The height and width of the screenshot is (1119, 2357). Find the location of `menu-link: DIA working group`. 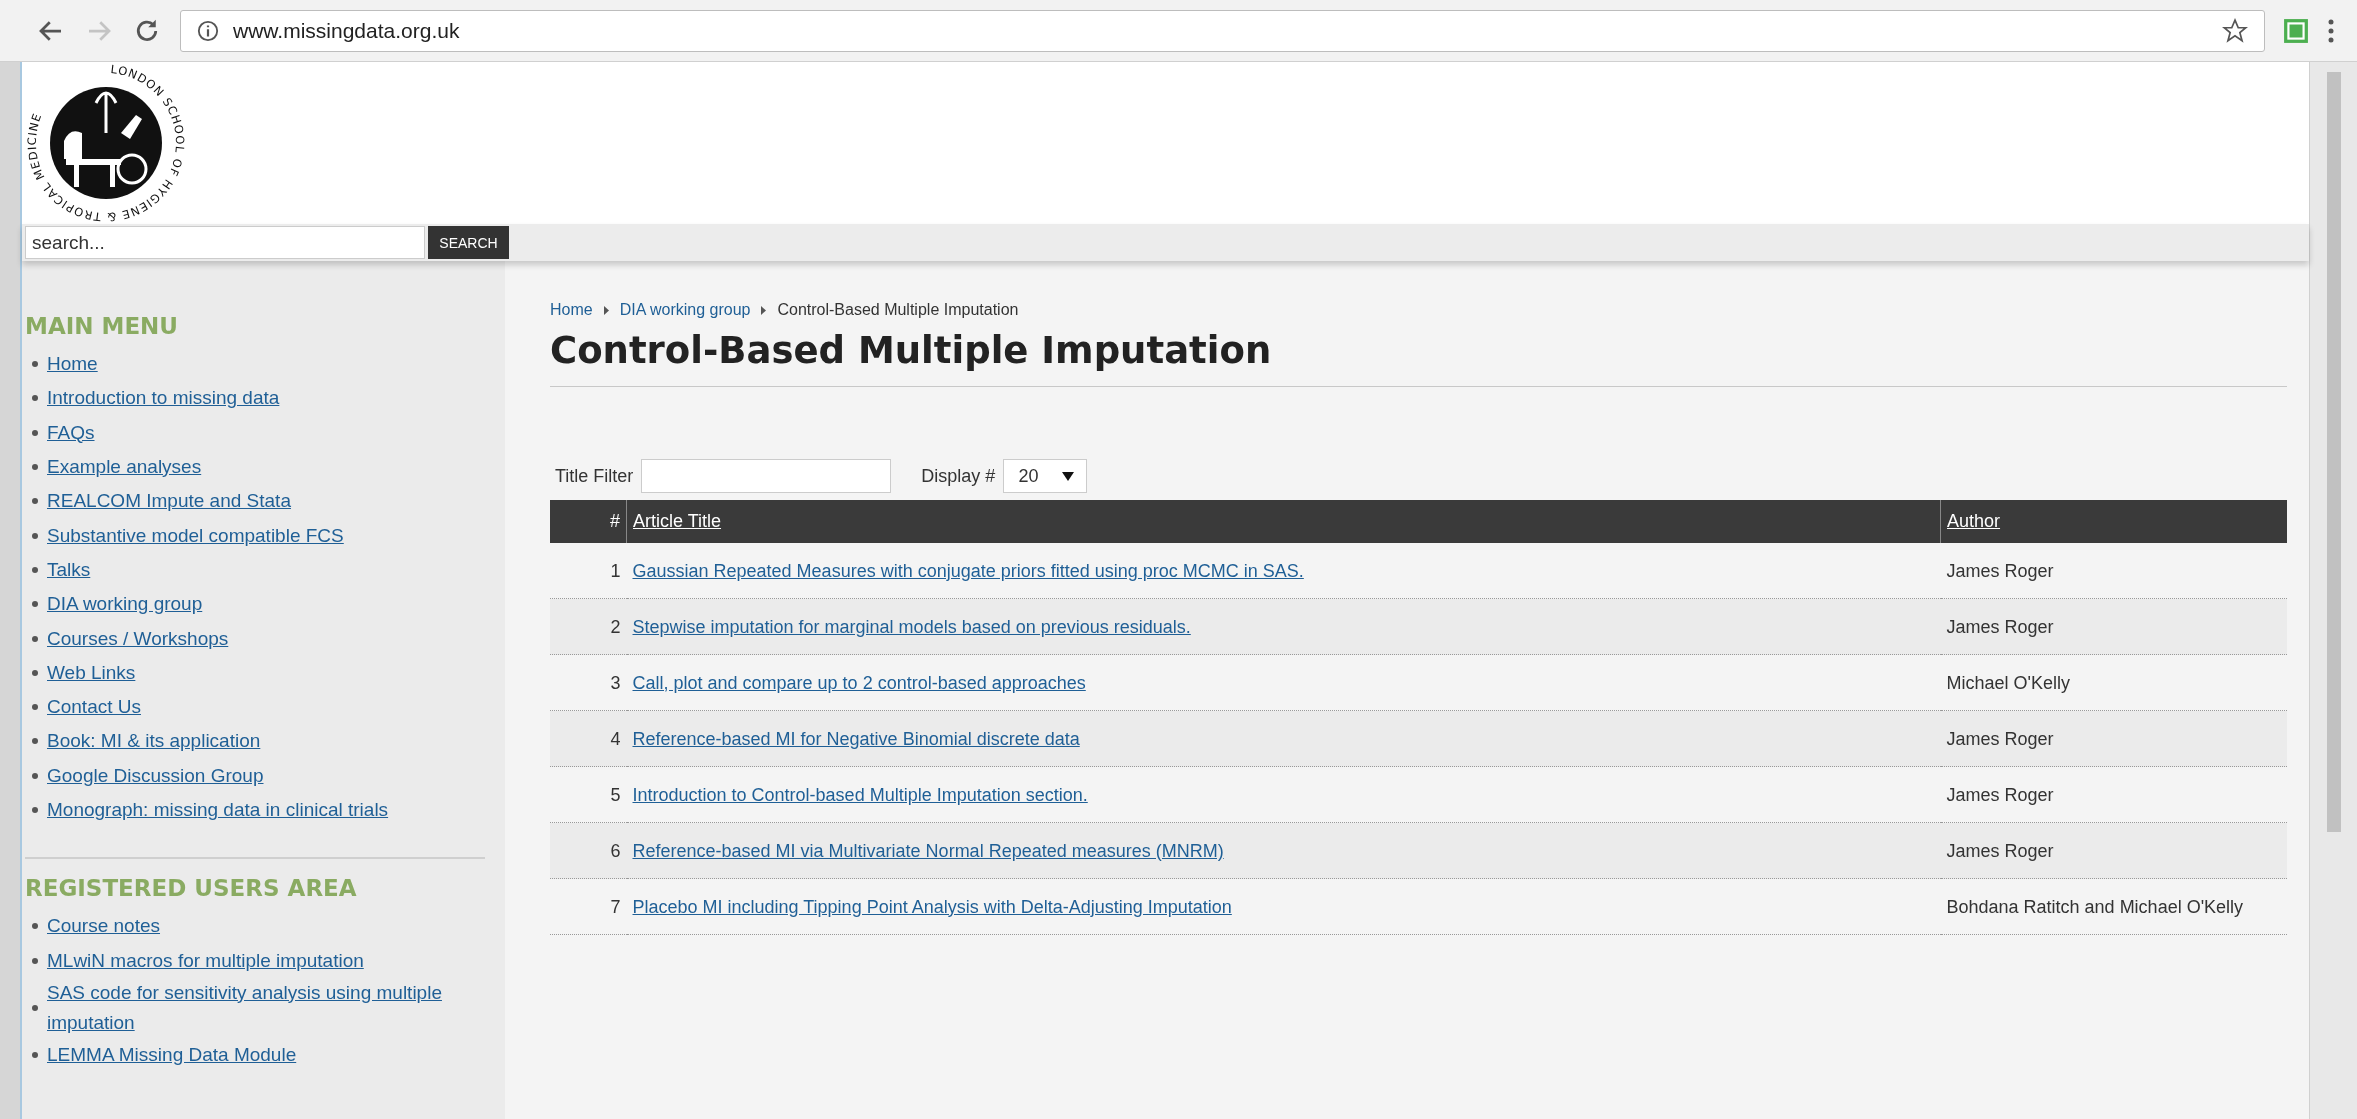

menu-link: DIA working group is located at coordinates (125, 604).